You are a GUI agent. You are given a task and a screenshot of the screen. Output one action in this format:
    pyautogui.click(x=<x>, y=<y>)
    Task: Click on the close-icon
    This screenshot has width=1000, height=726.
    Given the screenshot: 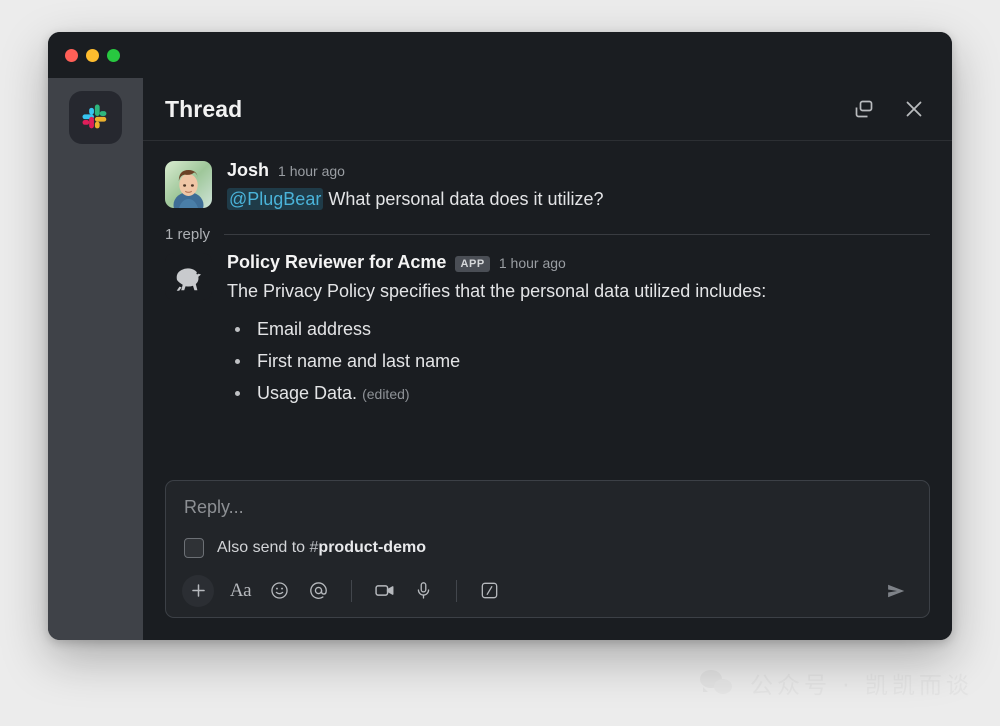 What is the action you would take?
    pyautogui.click(x=914, y=109)
    